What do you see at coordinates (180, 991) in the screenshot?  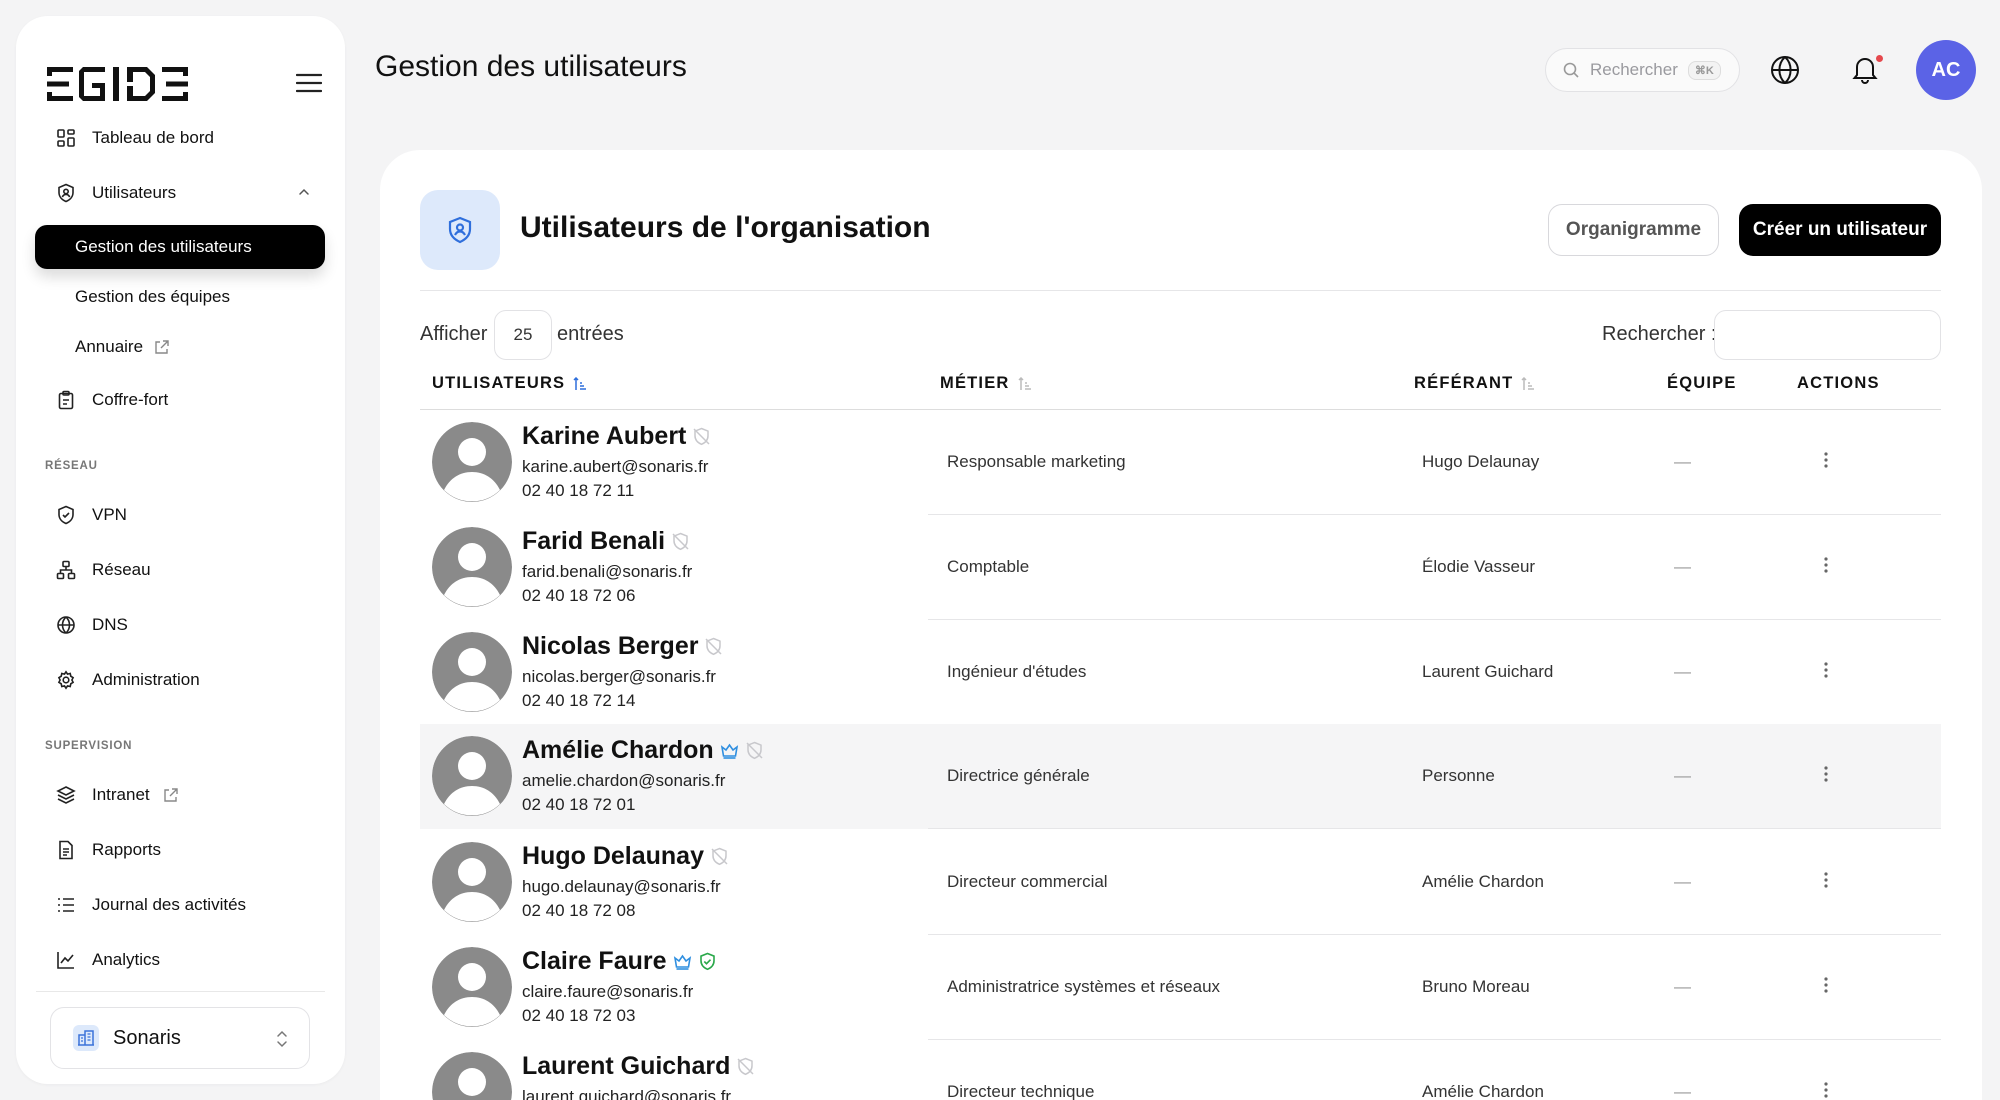 I see `sidebar-divider` at bounding box center [180, 991].